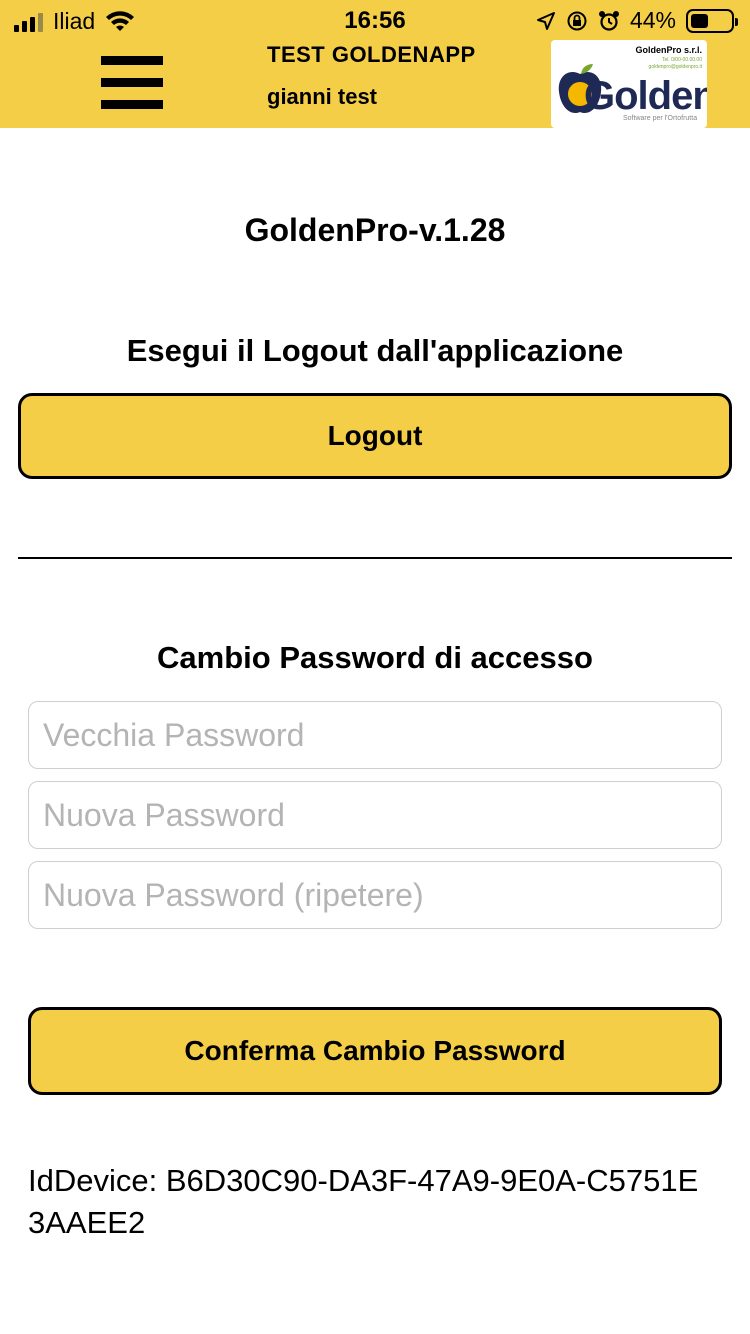 The image size is (750, 1334). Describe the element at coordinates (545, 20) in the screenshot. I see `location-arrow-icon` at that location.